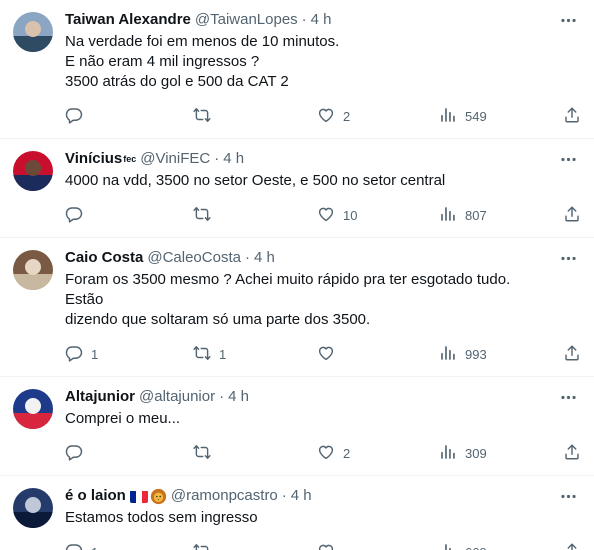  I want to click on views-button: 549, so click(463, 116).